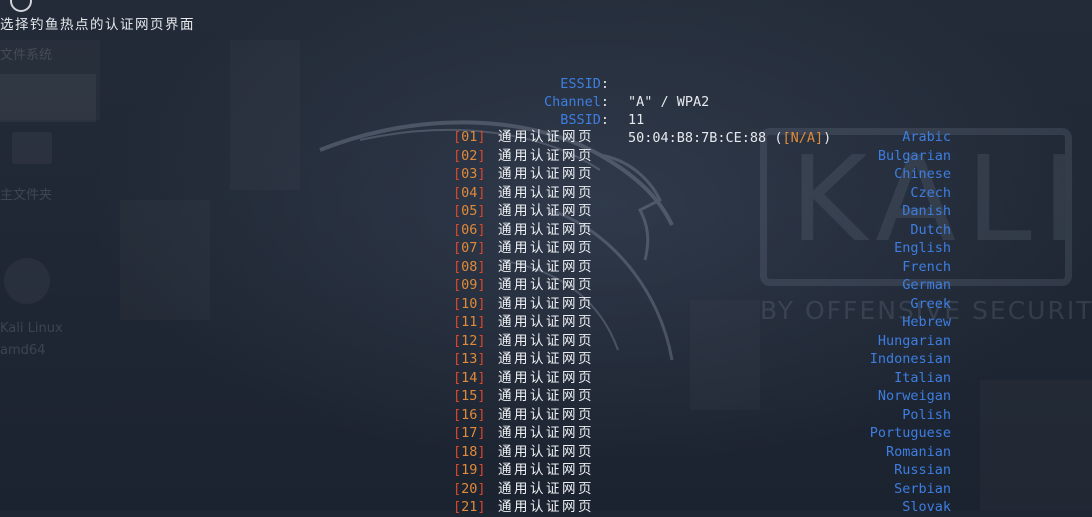 This screenshot has width=1092, height=517. Describe the element at coordinates (914, 396) in the screenshot. I see `menu-item-language: Norweigan` at that location.